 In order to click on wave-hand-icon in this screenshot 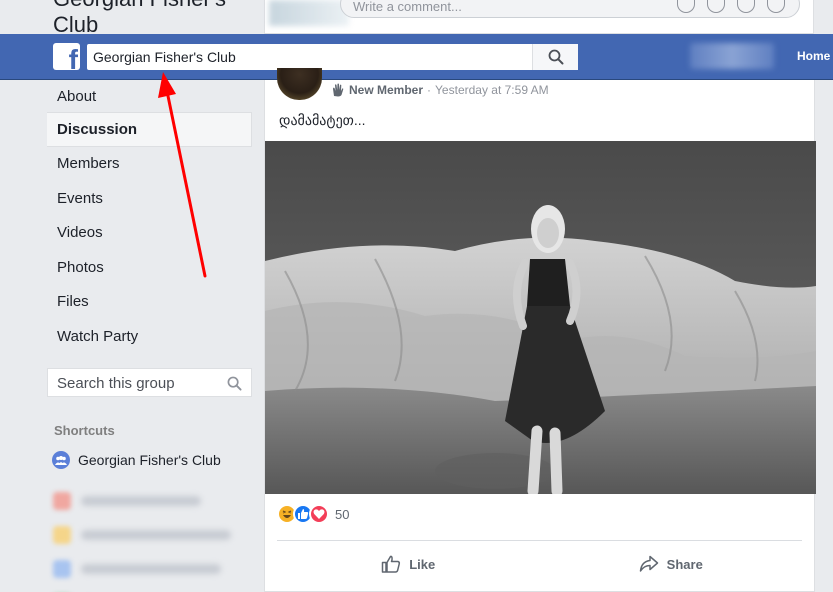, I will do `click(338, 90)`.